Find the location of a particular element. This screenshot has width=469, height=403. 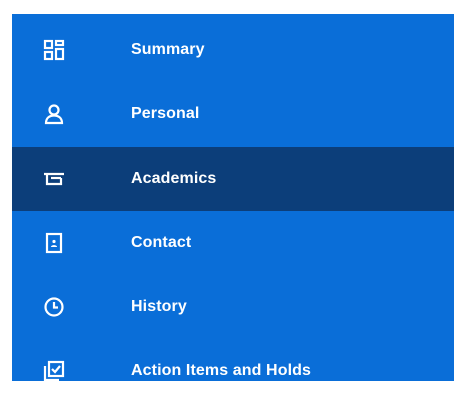

sidebar-item-label: Personal is located at coordinates (165, 113).